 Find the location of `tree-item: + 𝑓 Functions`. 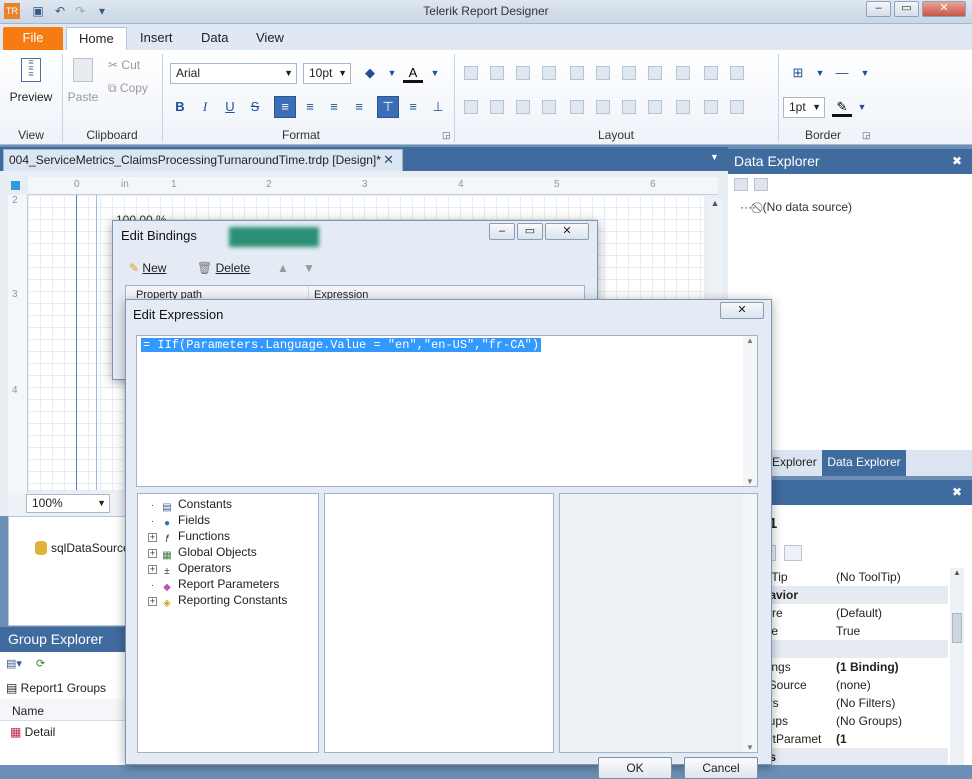

tree-item: + 𝑓 Functions is located at coordinates (232, 536).